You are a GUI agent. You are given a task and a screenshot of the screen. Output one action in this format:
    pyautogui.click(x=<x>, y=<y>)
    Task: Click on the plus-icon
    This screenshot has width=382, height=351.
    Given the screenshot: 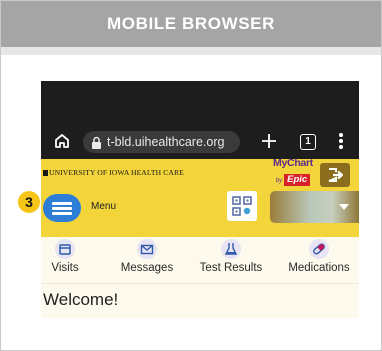 What is the action you would take?
    pyautogui.click(x=269, y=143)
    